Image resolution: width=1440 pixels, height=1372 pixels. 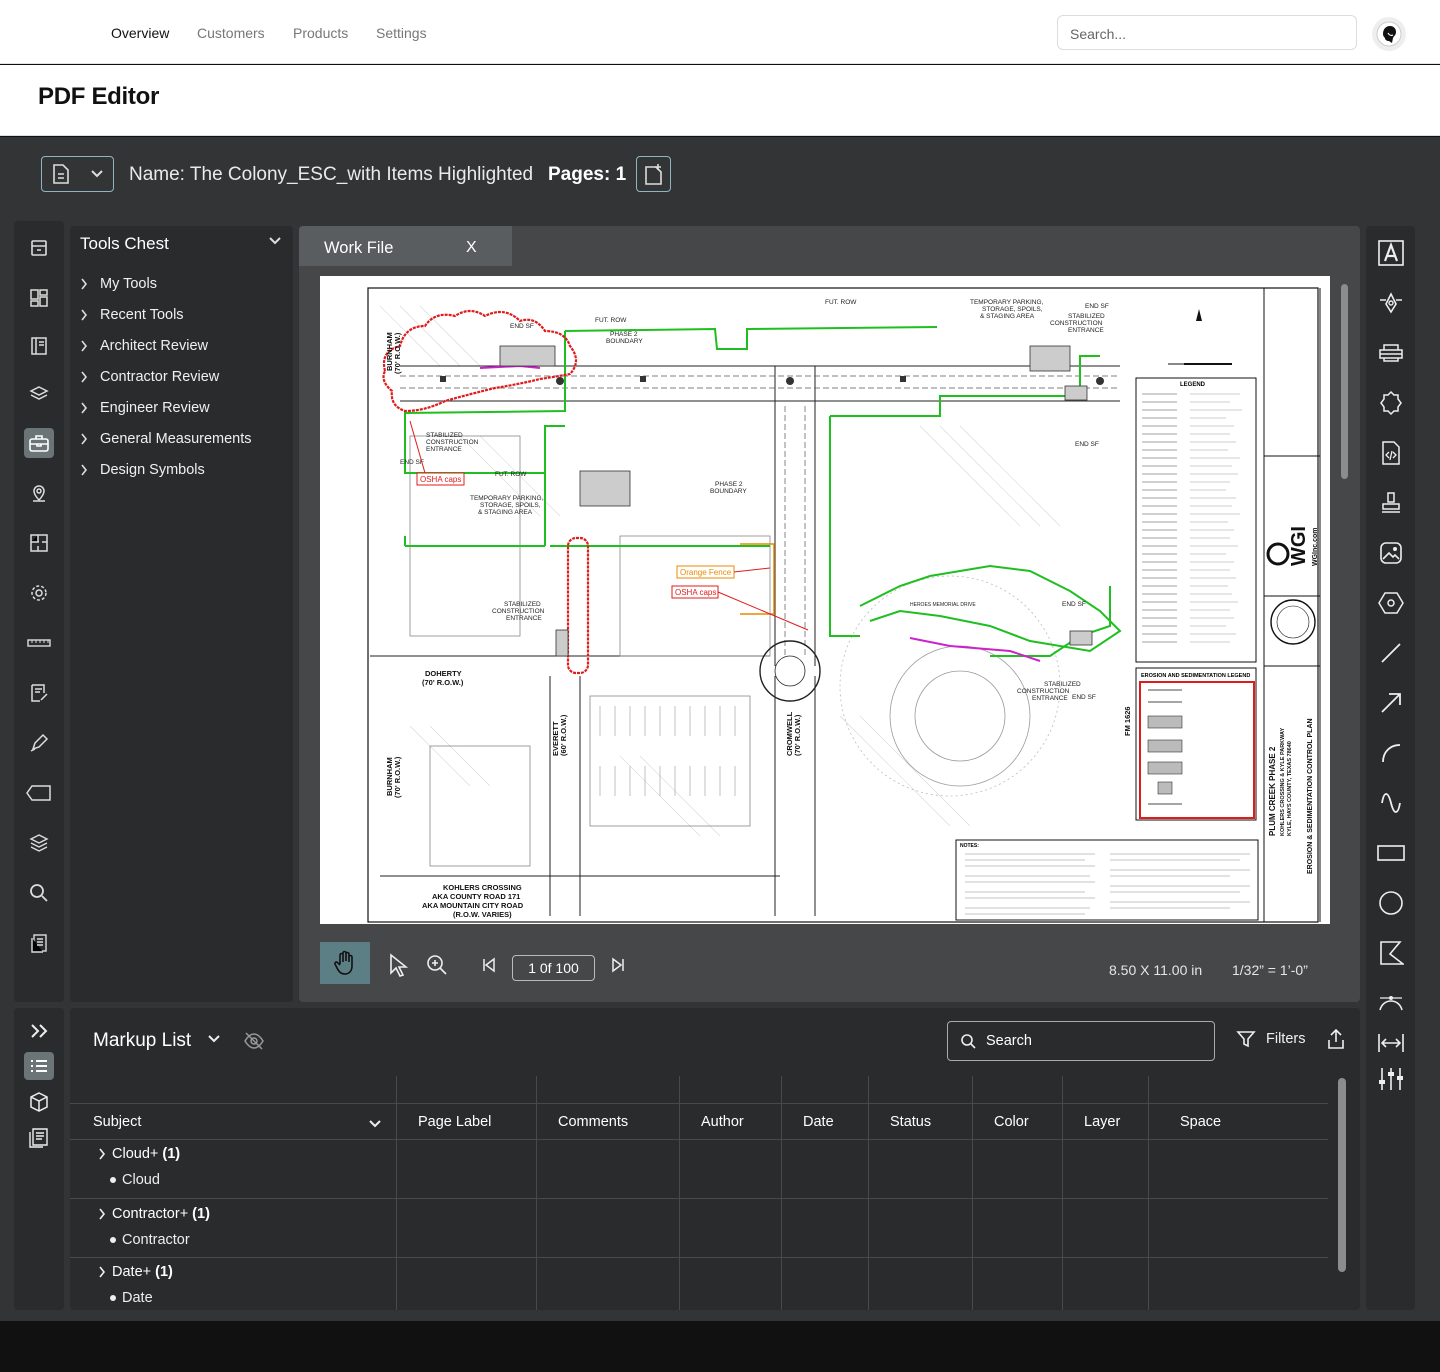 What do you see at coordinates (1391, 853) in the screenshot?
I see `rectangle-tool-icon` at bounding box center [1391, 853].